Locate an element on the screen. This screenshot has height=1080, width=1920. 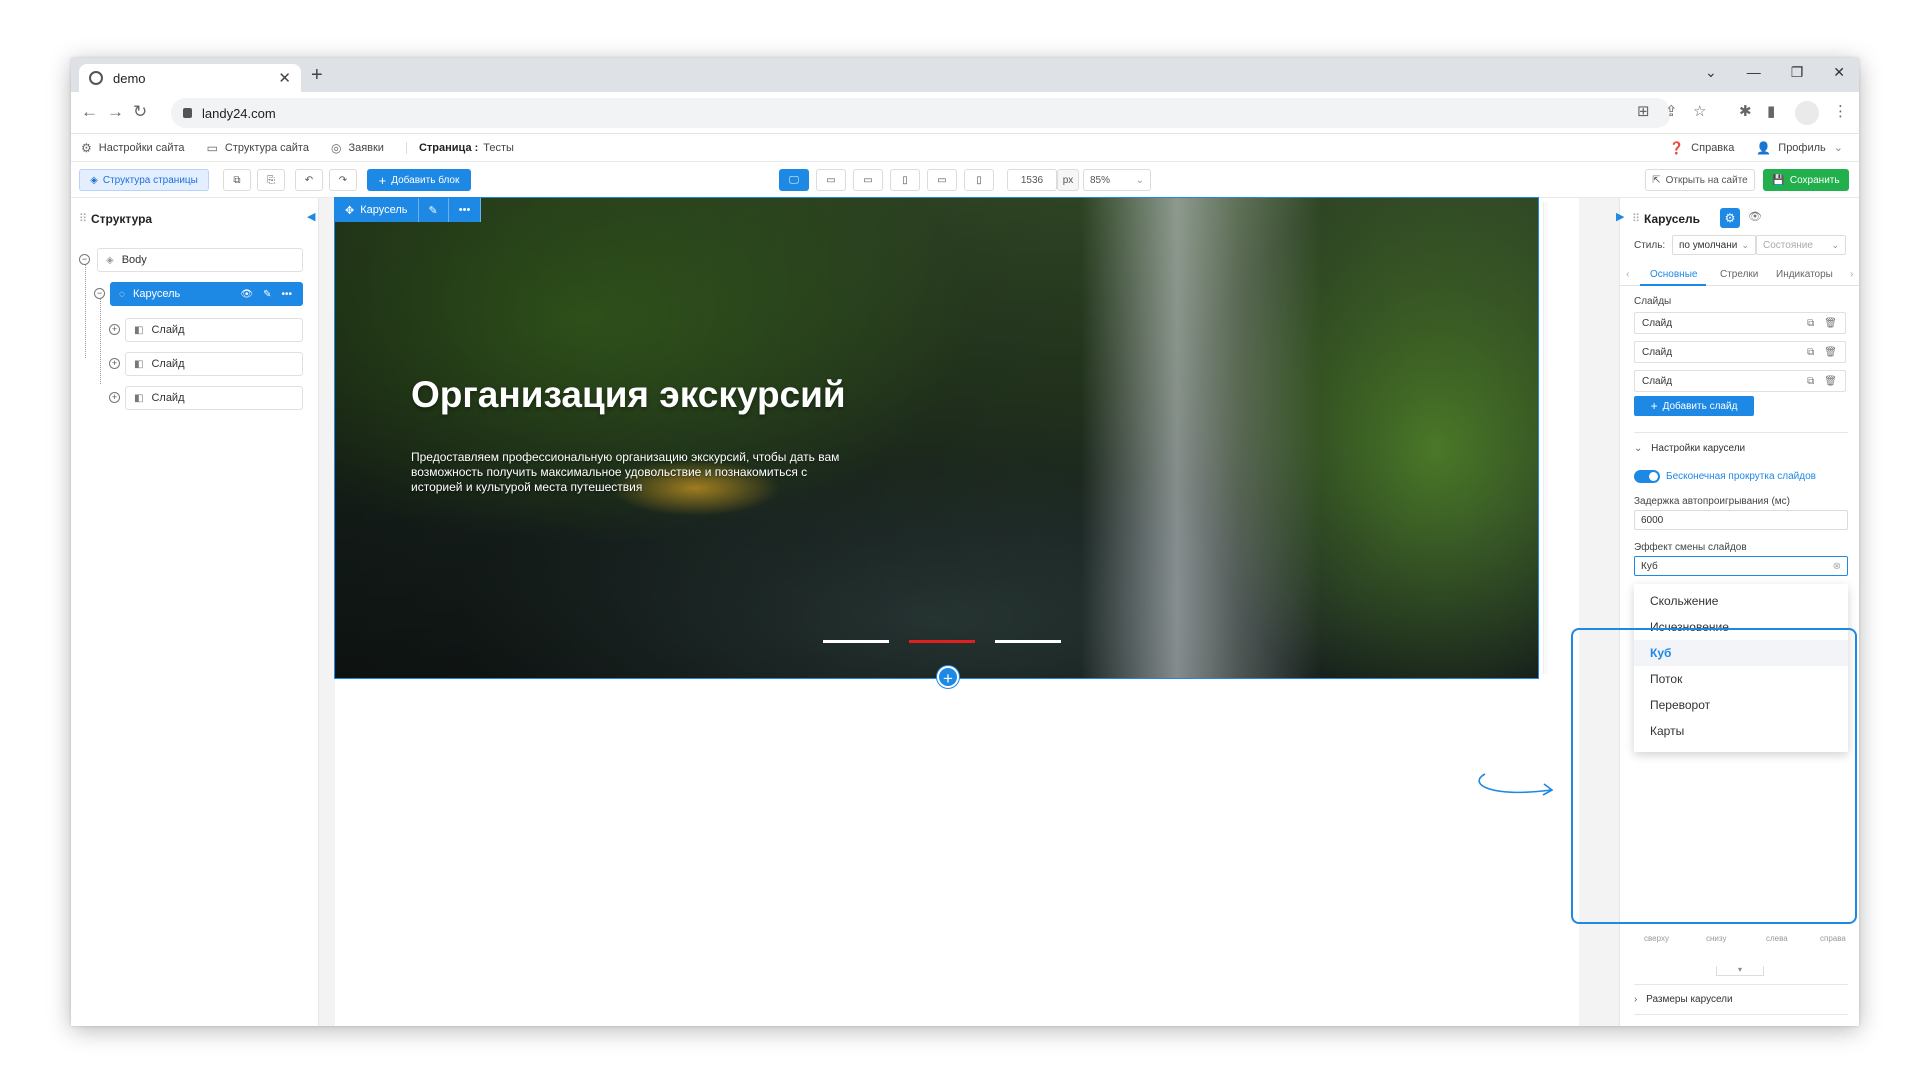
hero-title: Организация экскурсий is located at coordinates (628, 395).